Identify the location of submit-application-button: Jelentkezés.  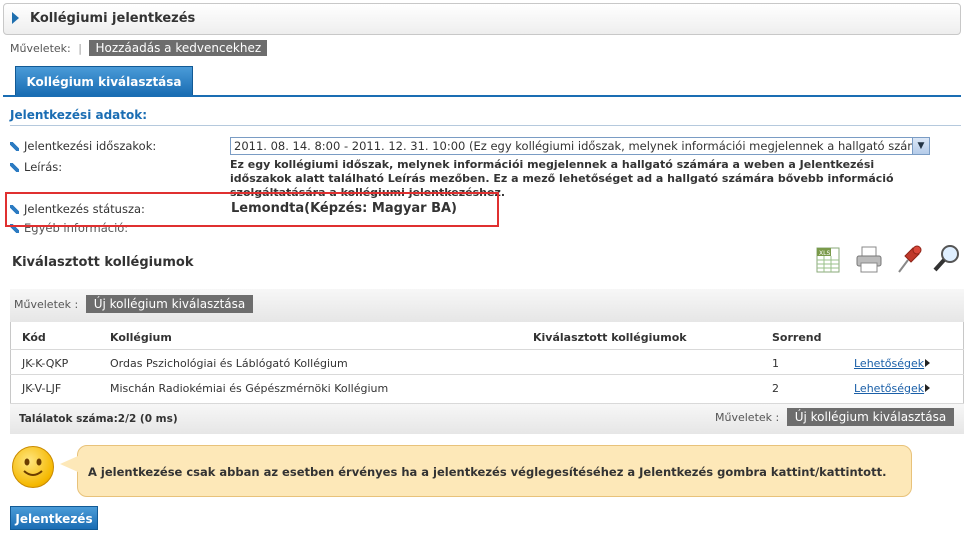
(54, 518).